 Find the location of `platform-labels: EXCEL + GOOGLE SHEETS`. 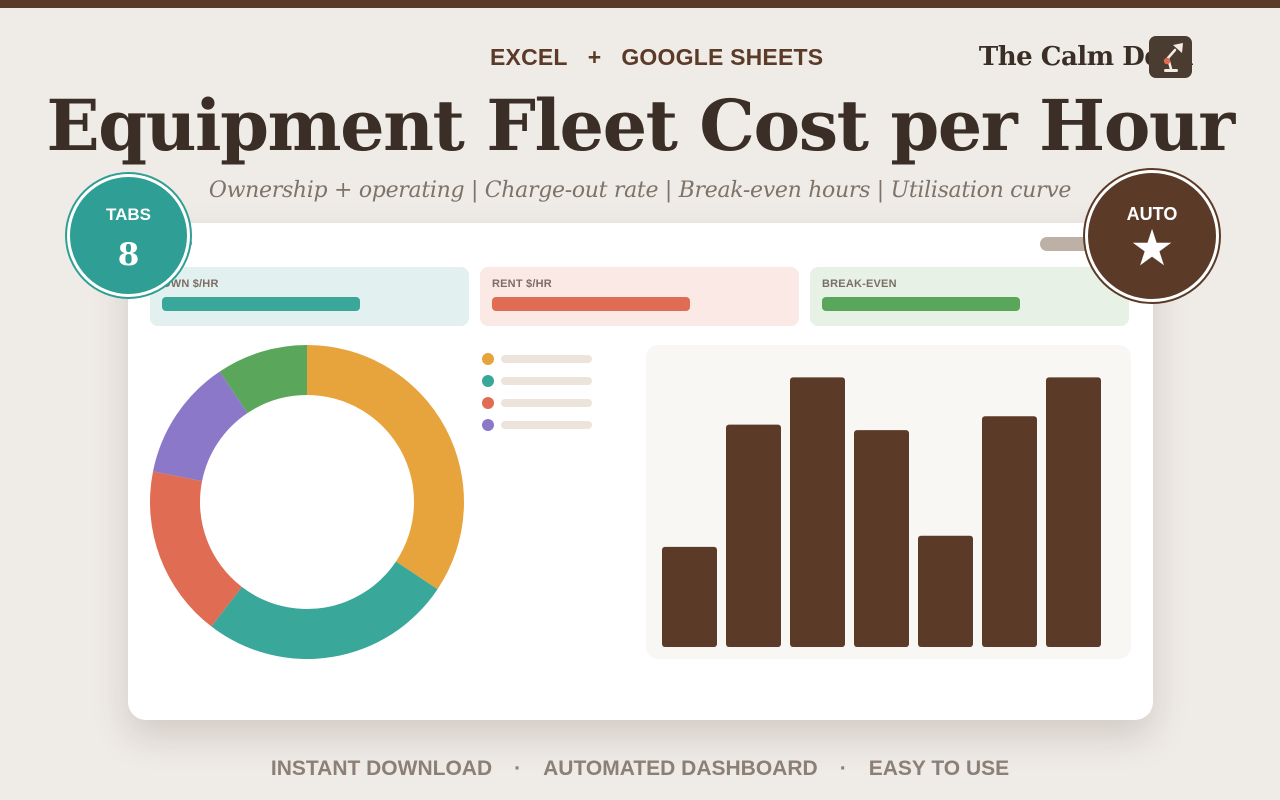

platform-labels: EXCEL + GOOGLE SHEETS is located at coordinates (656, 57).